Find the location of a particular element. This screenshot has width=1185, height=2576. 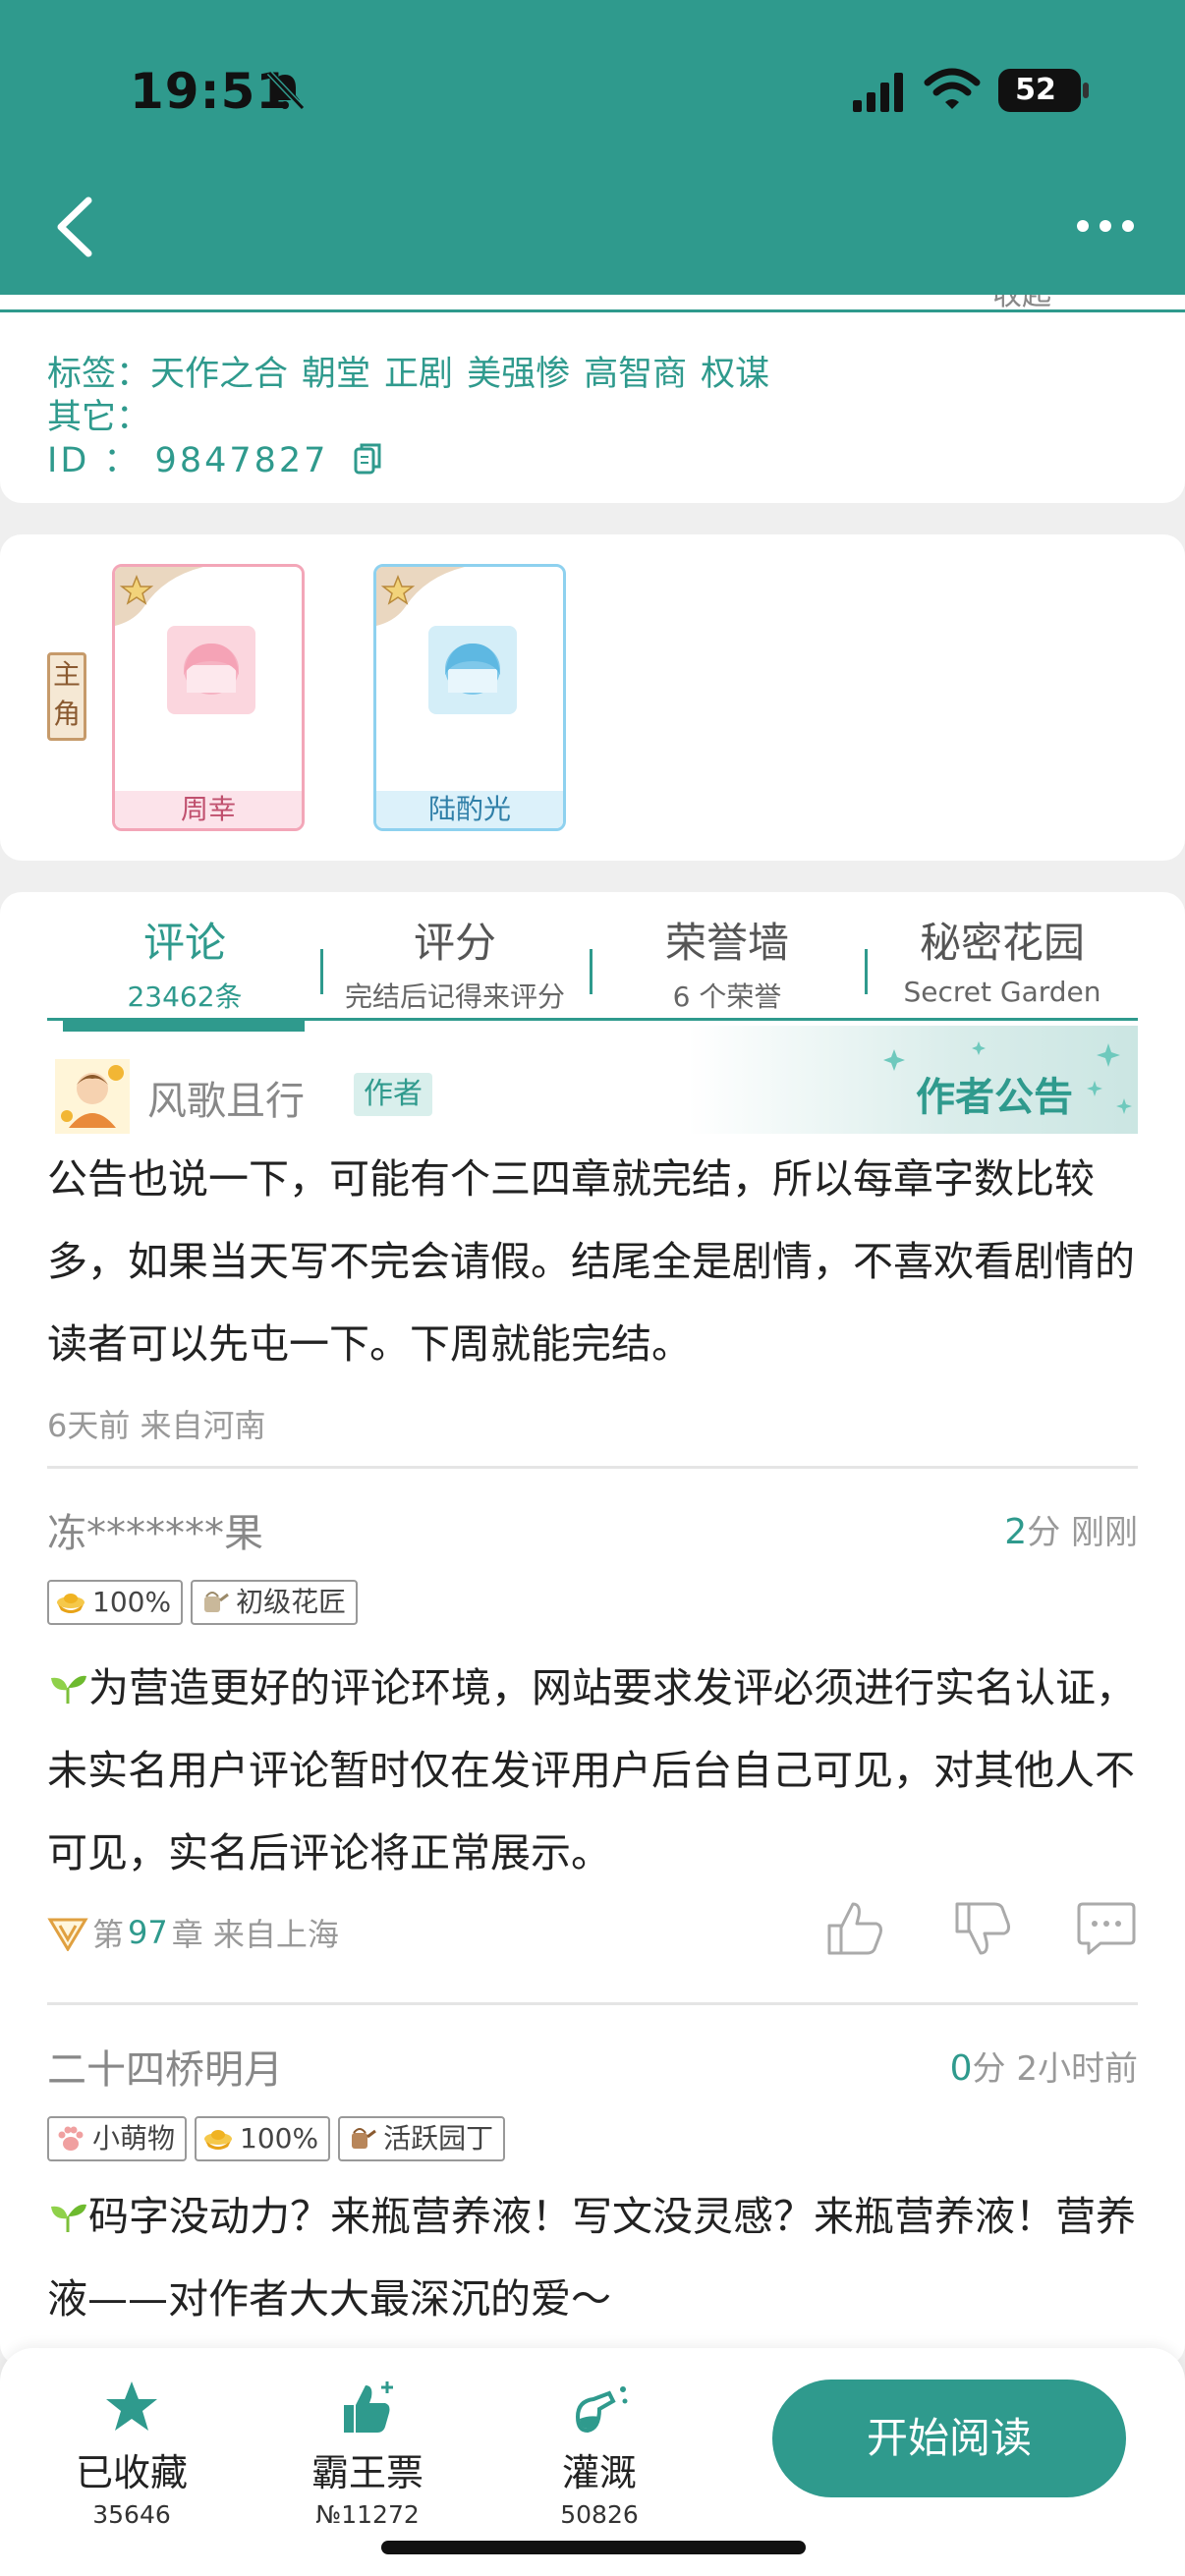

score-value: 0 is located at coordinates (961, 2068).